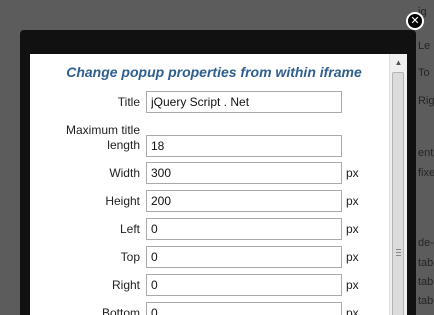 This screenshot has height=315, width=434. I want to click on scroll-thumb, so click(398, 193).